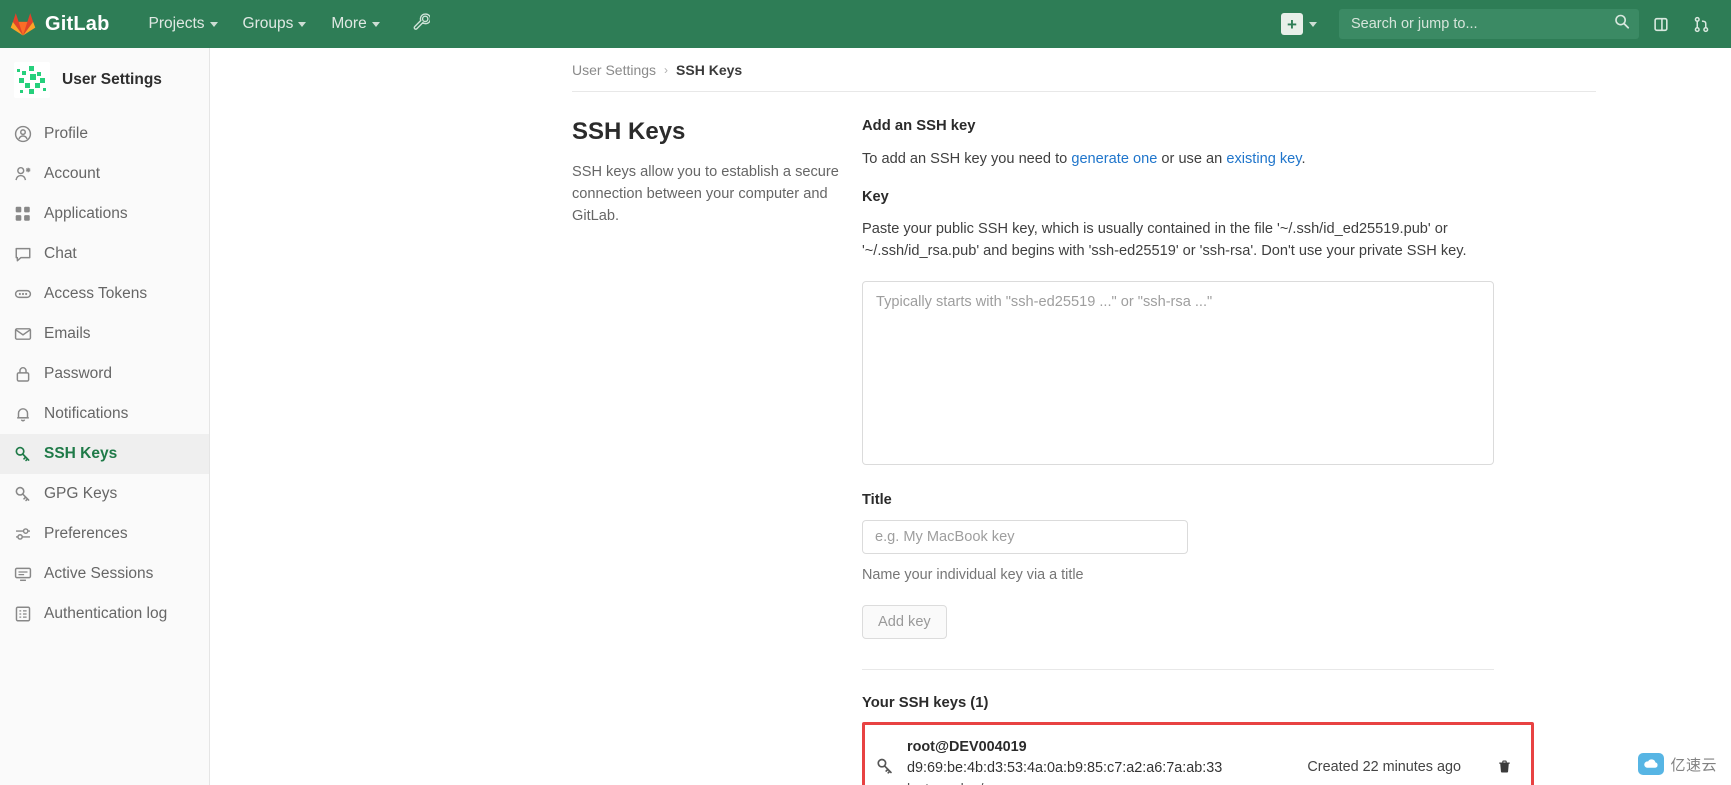  Describe the element at coordinates (877, 499) in the screenshot. I see `title-field-label: Title` at that location.